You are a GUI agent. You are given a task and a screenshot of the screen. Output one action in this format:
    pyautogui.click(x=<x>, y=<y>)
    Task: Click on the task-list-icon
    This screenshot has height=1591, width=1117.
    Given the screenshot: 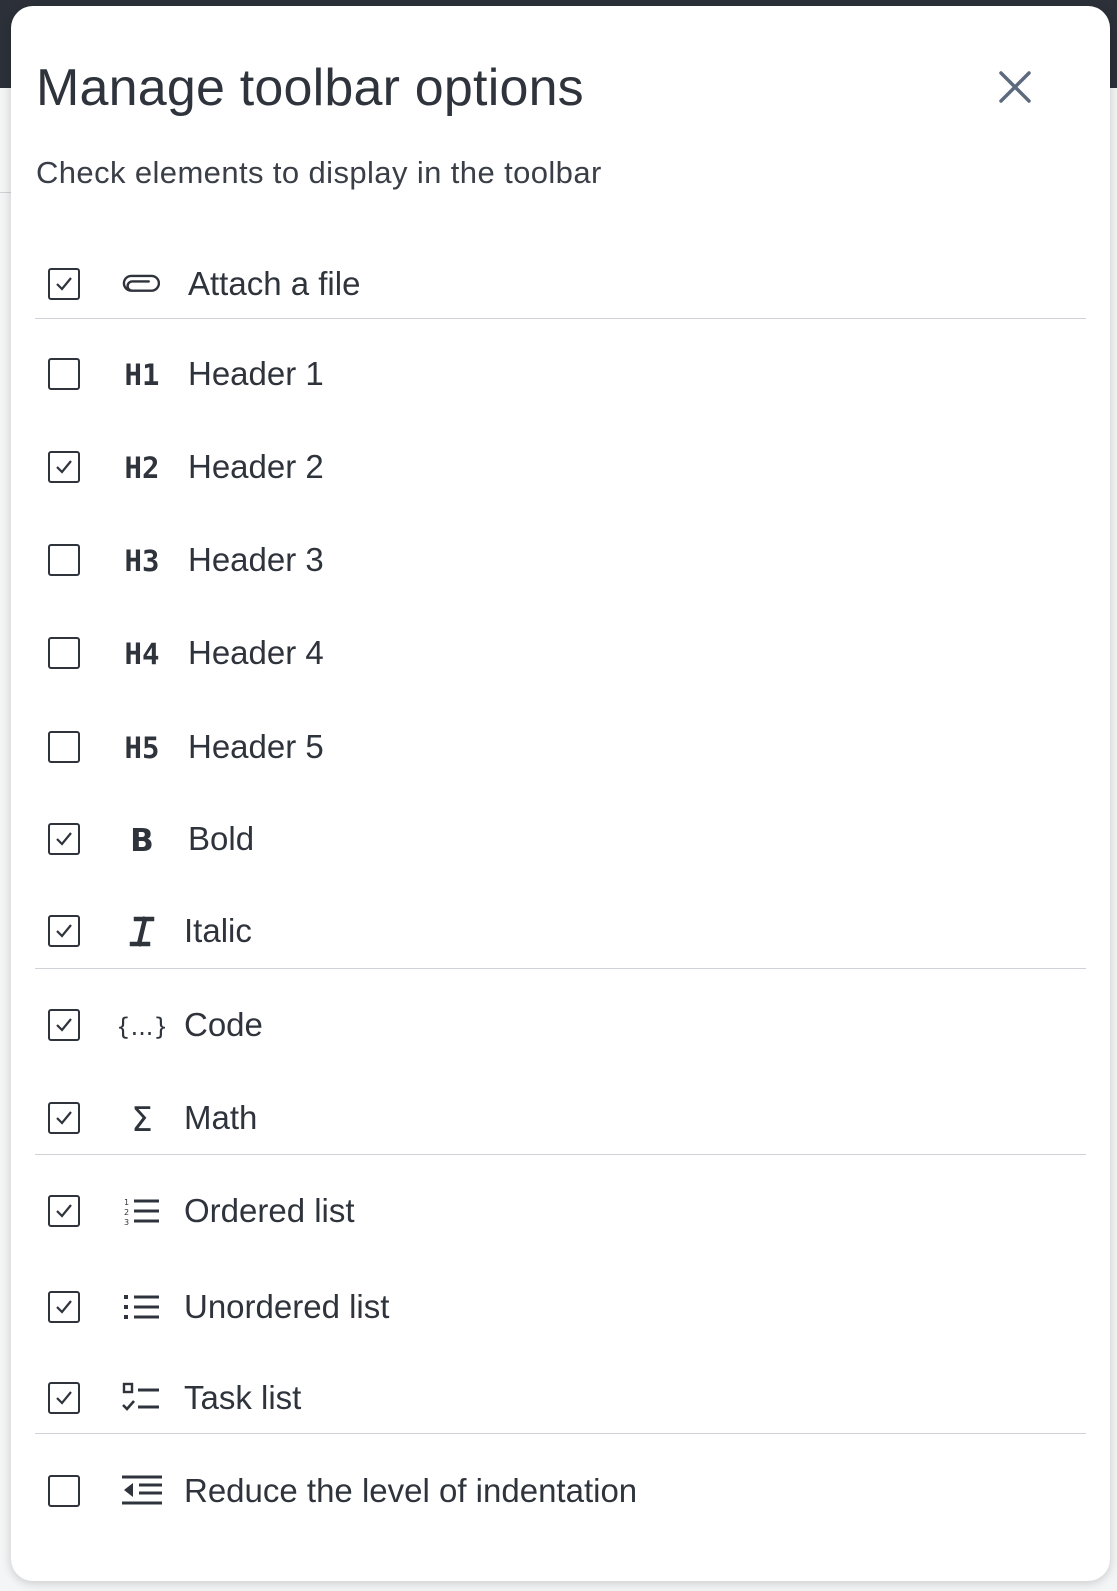 What is the action you would take?
    pyautogui.click(x=142, y=1398)
    